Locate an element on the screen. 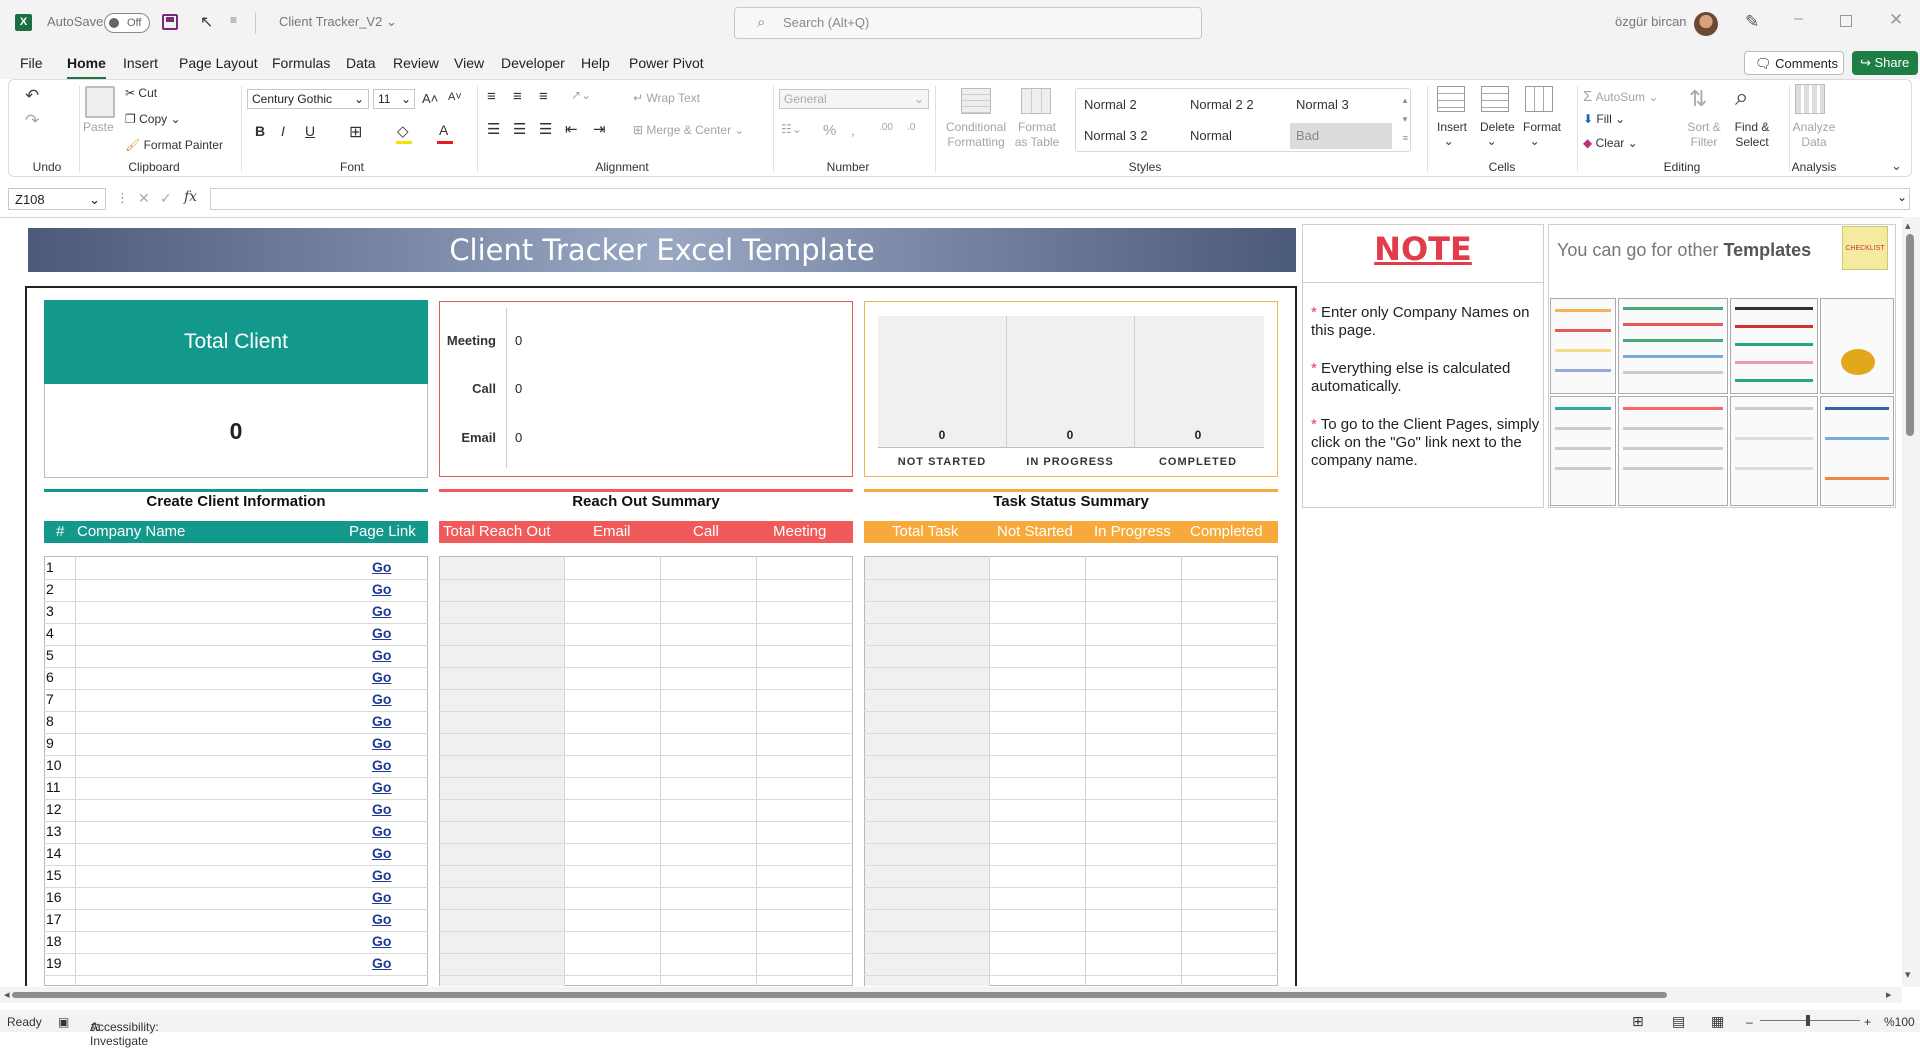 The width and height of the screenshot is (1920, 1048). save-icon is located at coordinates (170, 22).